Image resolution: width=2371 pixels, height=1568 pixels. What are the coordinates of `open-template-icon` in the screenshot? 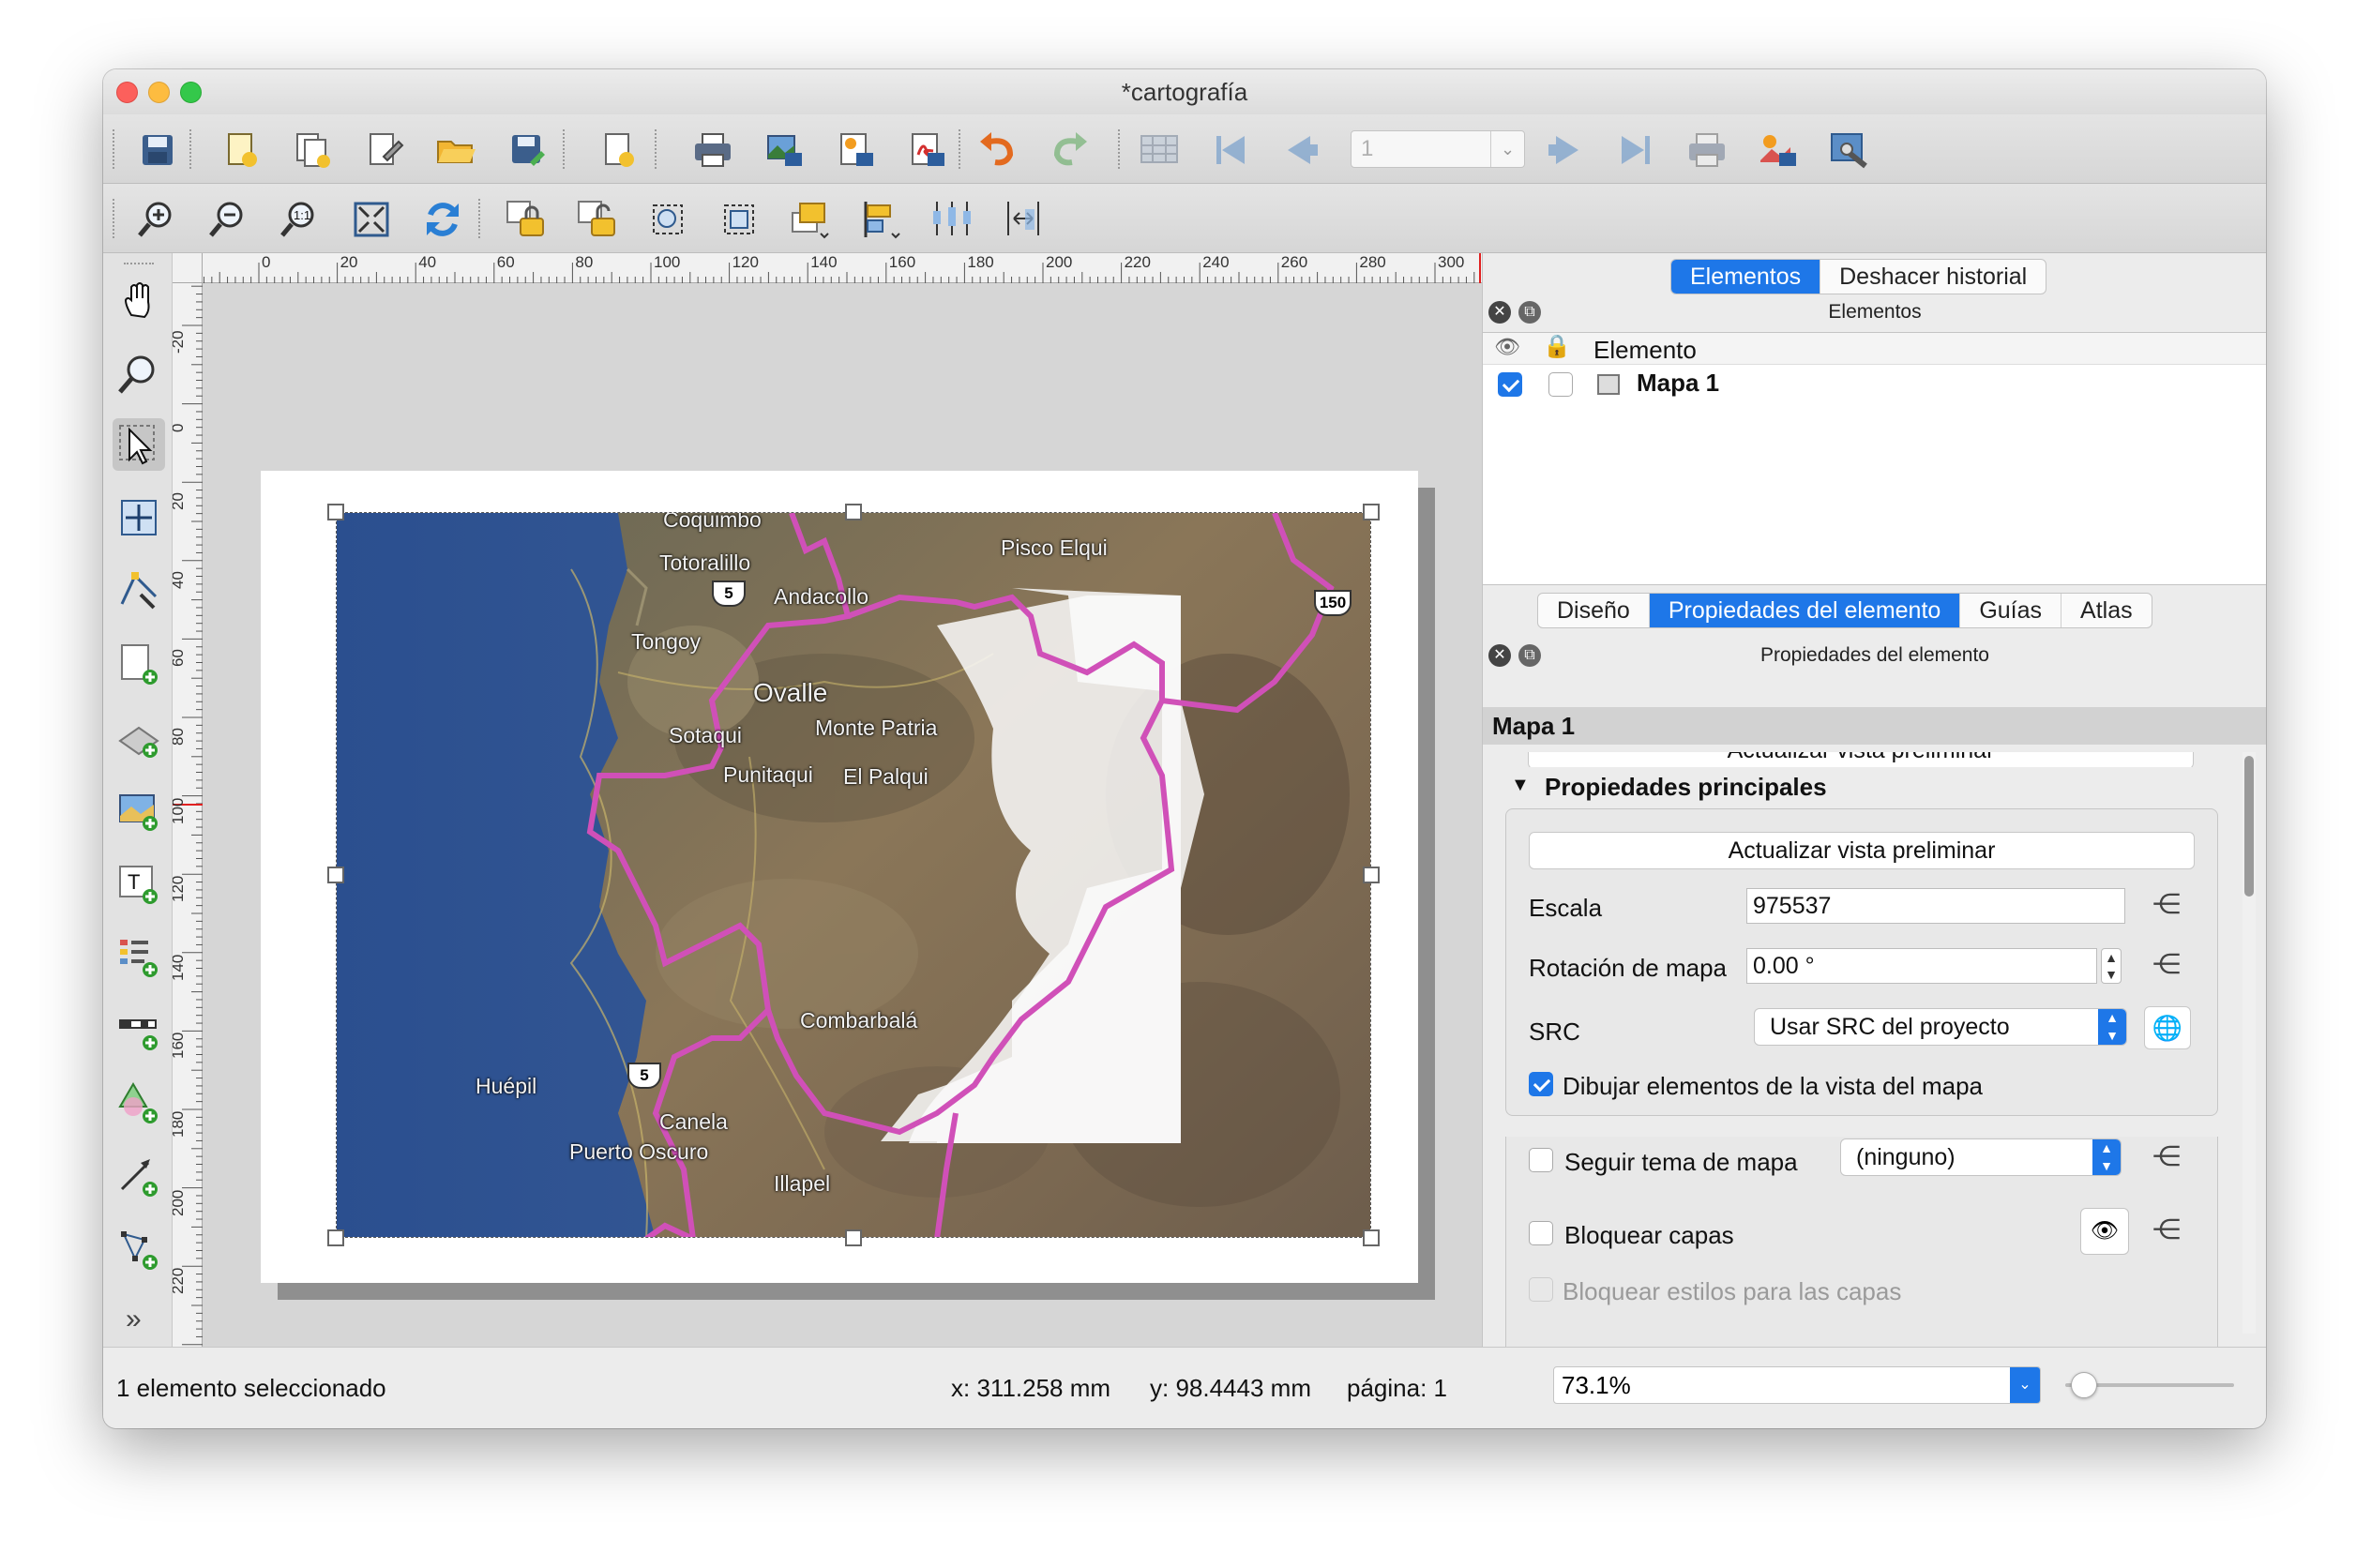 It's located at (455, 150).